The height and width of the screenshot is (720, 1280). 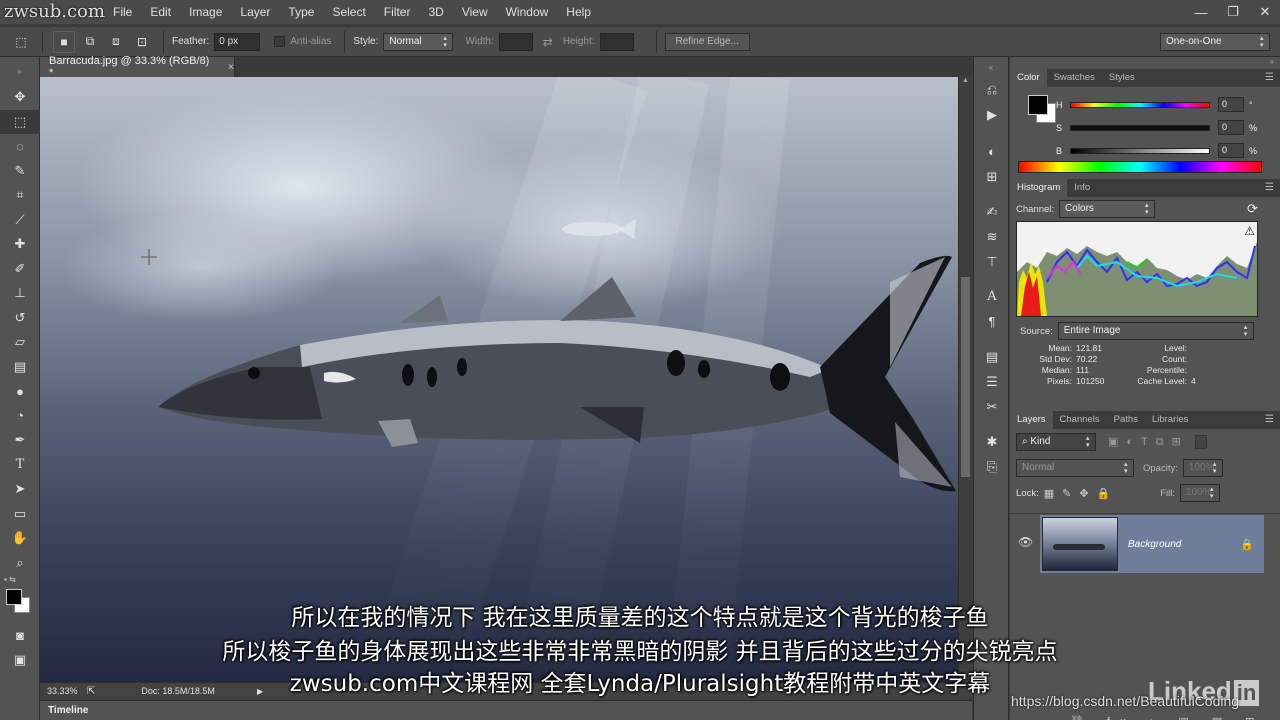 What do you see at coordinates (137, 67) in the screenshot?
I see `document-tab: Barracuda.jpg @ 33.3% (RGB/8) * ×` at bounding box center [137, 67].